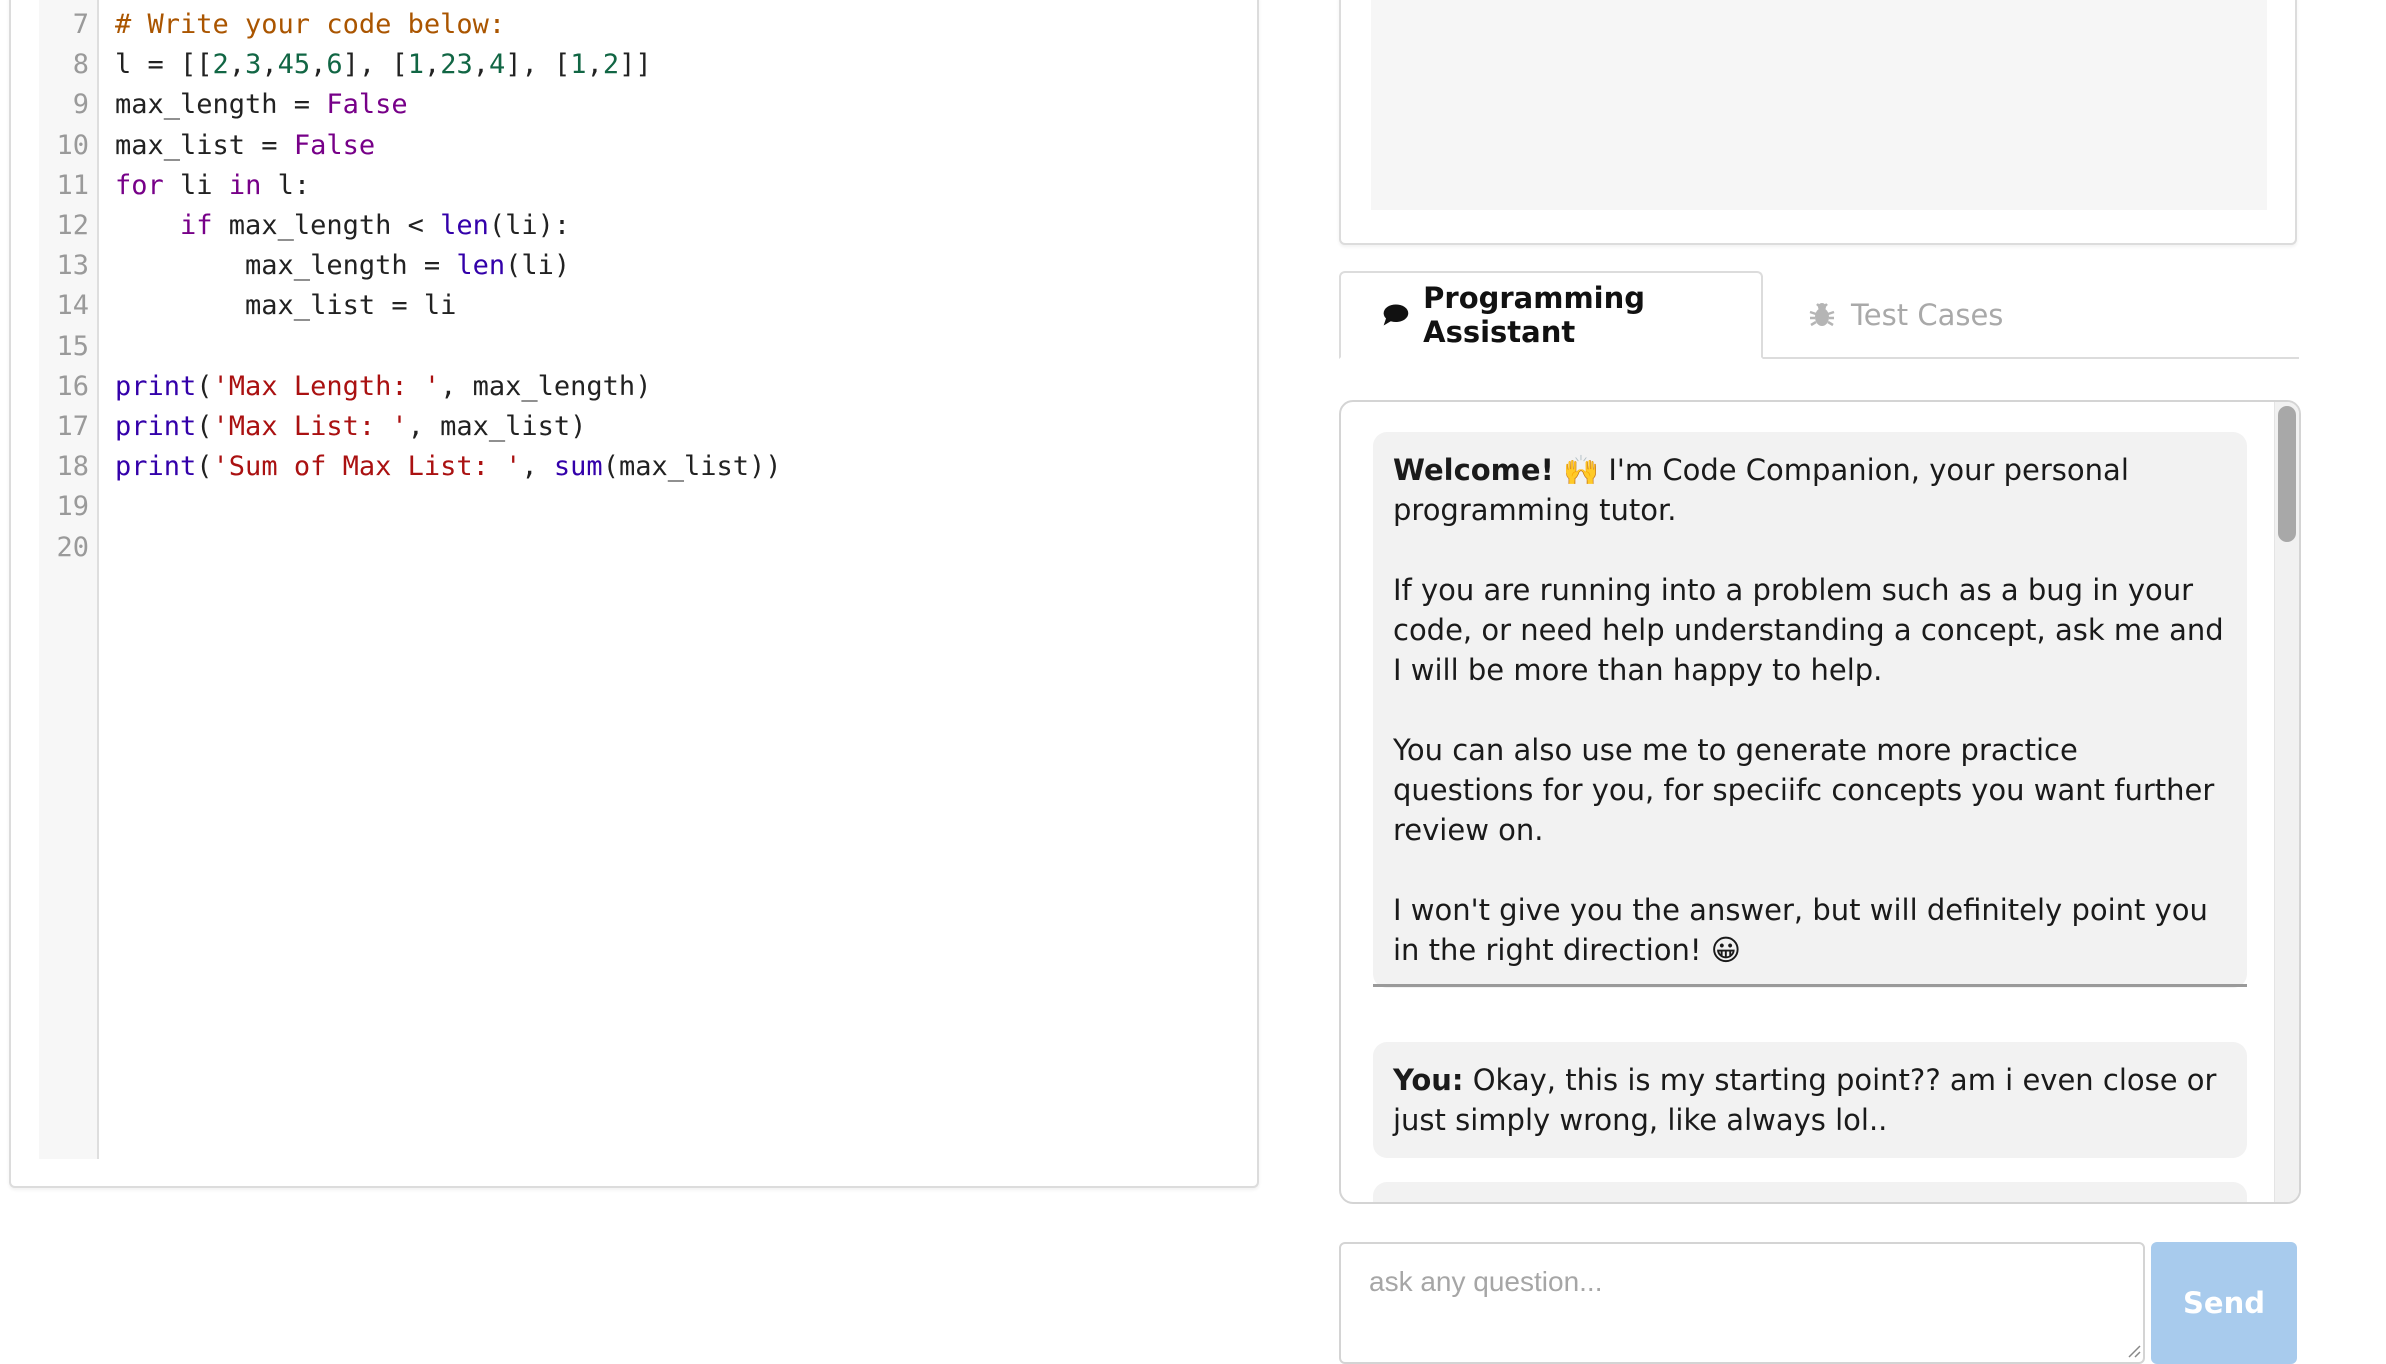 This screenshot has height=1364, width=2386. I want to click on output-panel, so click(1818, 122).